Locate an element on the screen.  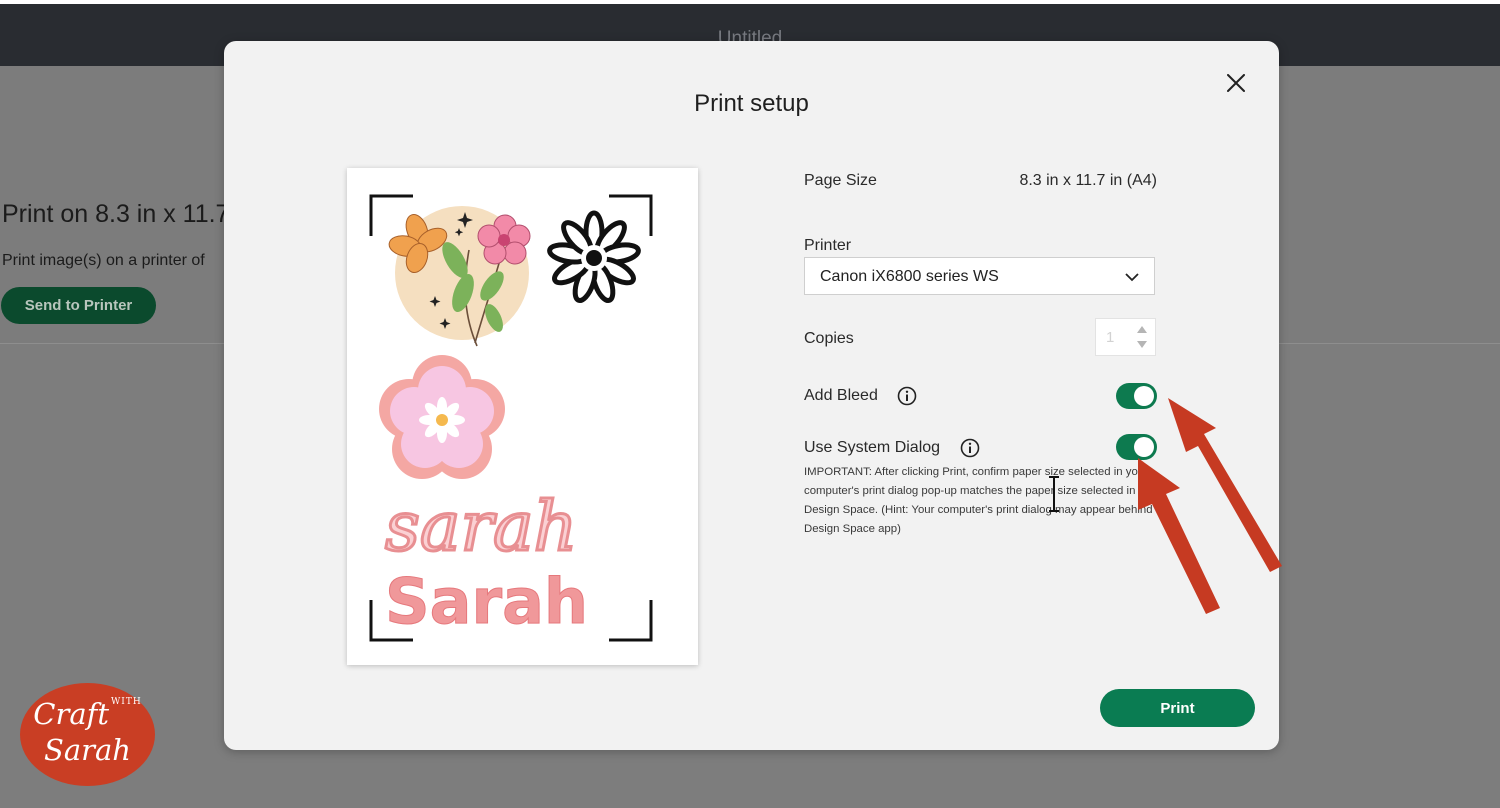
page-size-value: 8.3 in x 11.7 in (A4) is located at coordinates (1088, 180).